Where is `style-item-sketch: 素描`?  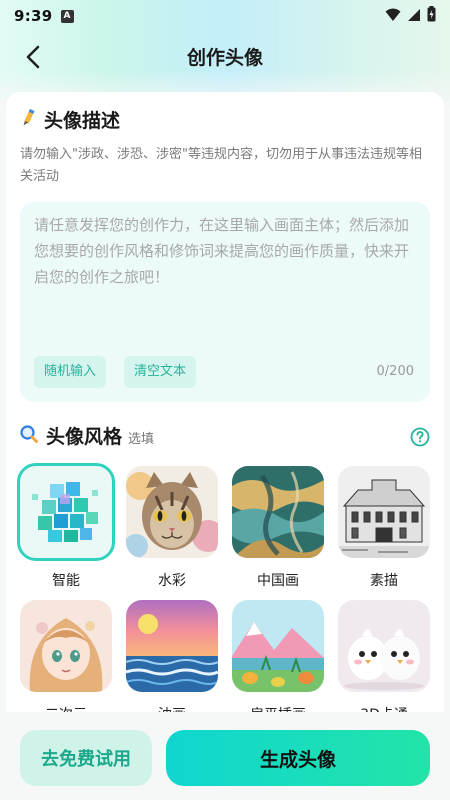 style-item-sketch: 素描 is located at coordinates (384, 528).